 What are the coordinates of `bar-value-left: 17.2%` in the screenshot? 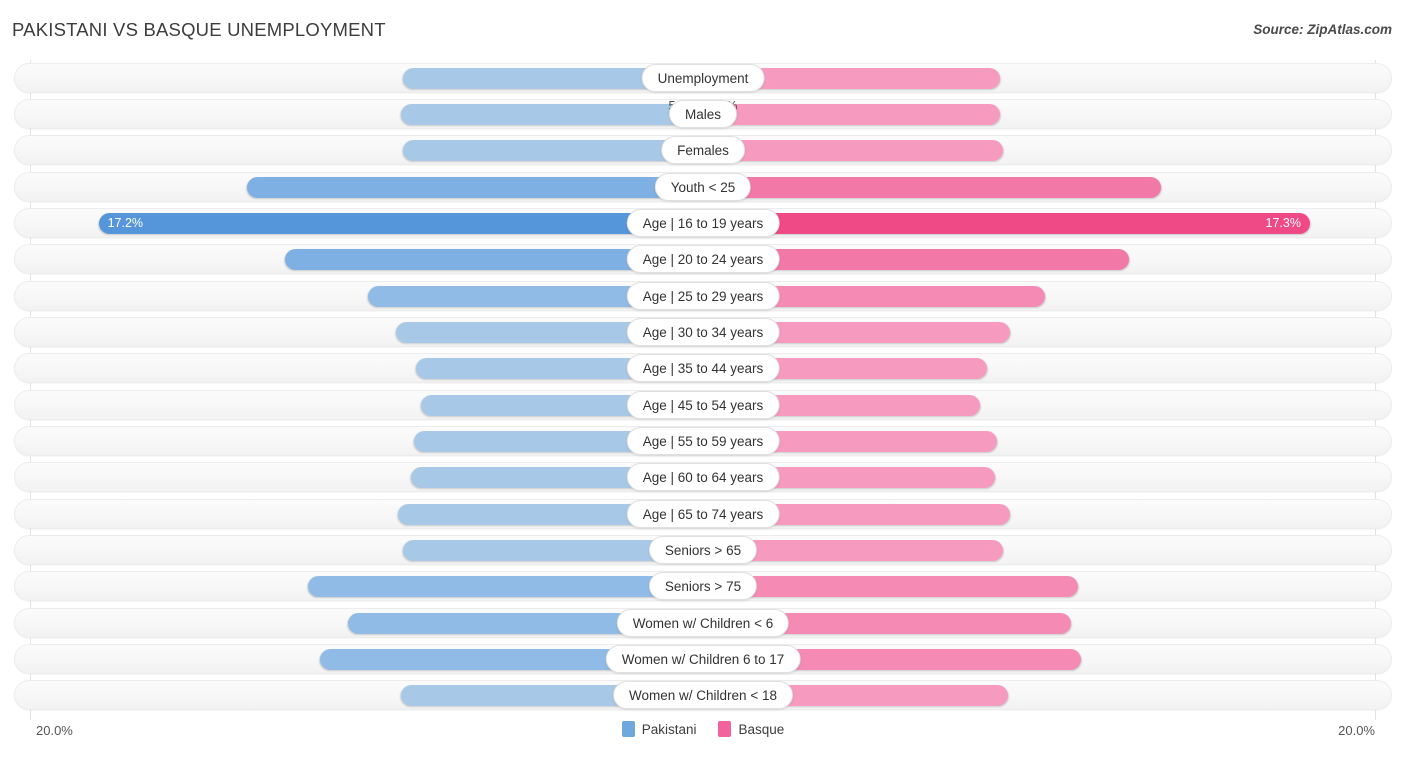 It's located at (125, 222).